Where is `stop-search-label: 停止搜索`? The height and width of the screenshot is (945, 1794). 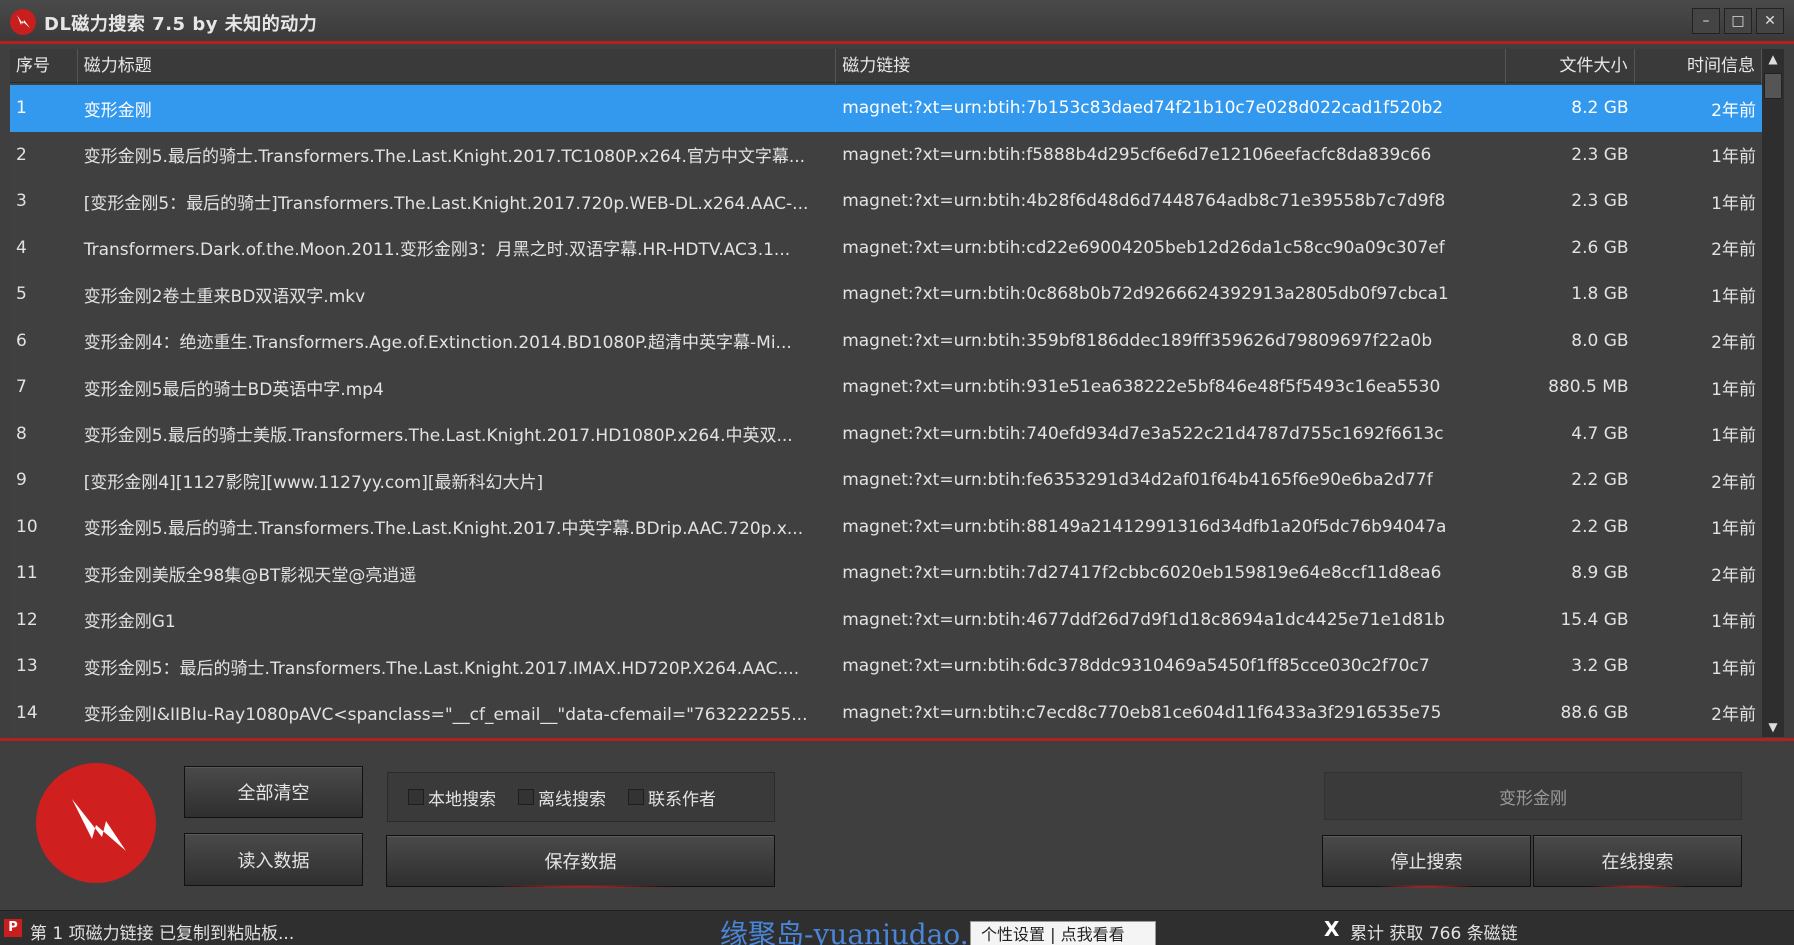
stop-search-label: 停止搜索 is located at coordinates (1426, 862).